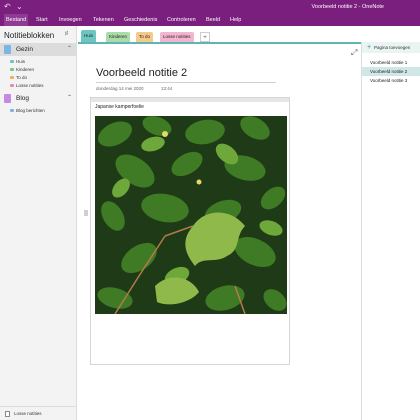 The image size is (420, 420). I want to click on undo-icon: ↶, so click(7, 7).